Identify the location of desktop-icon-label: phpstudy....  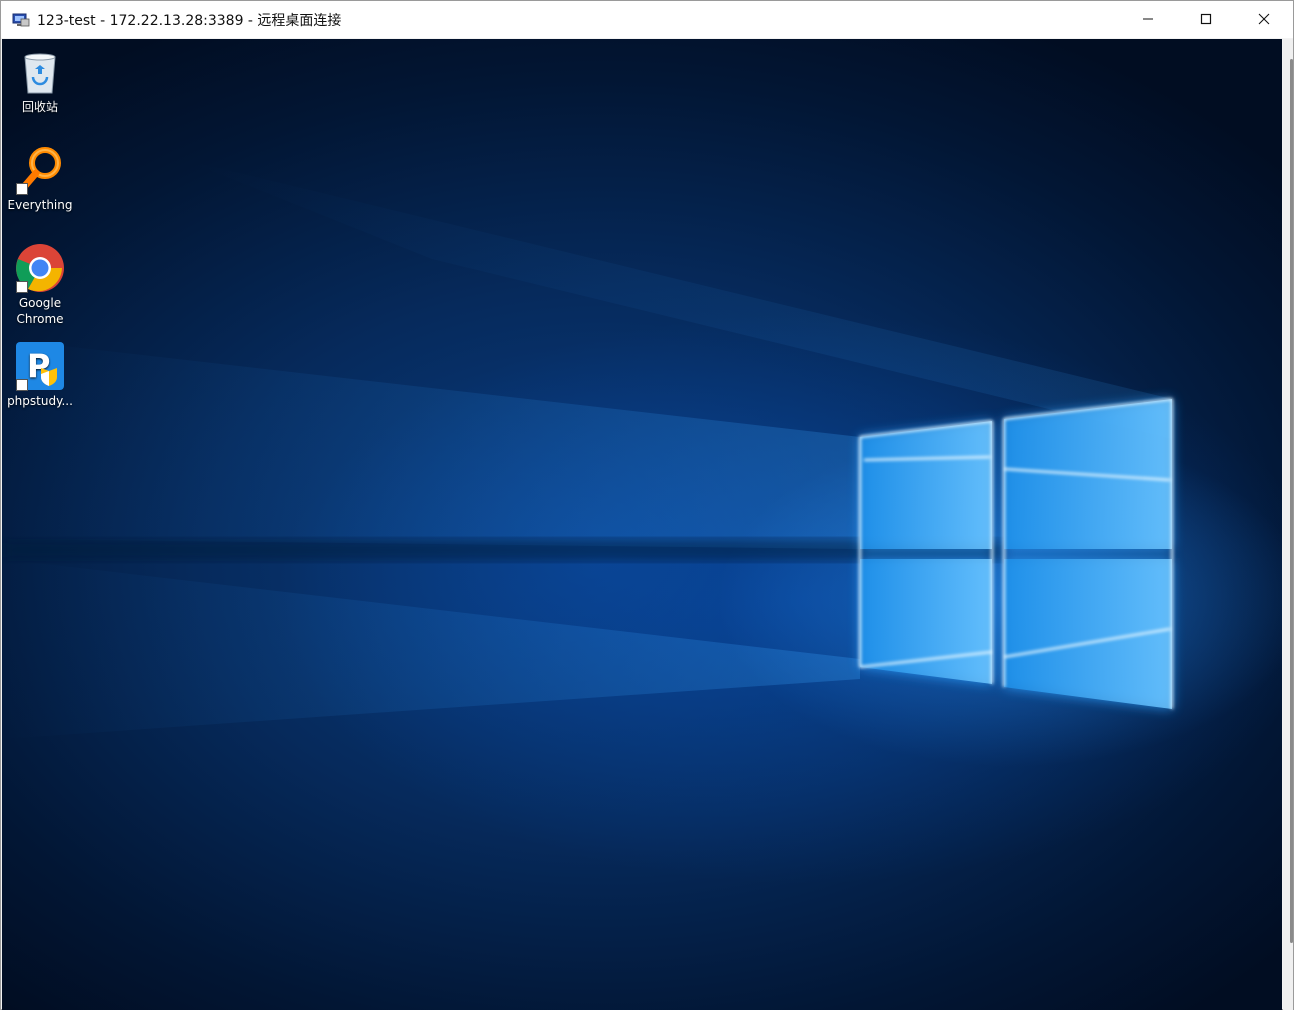
(40, 401).